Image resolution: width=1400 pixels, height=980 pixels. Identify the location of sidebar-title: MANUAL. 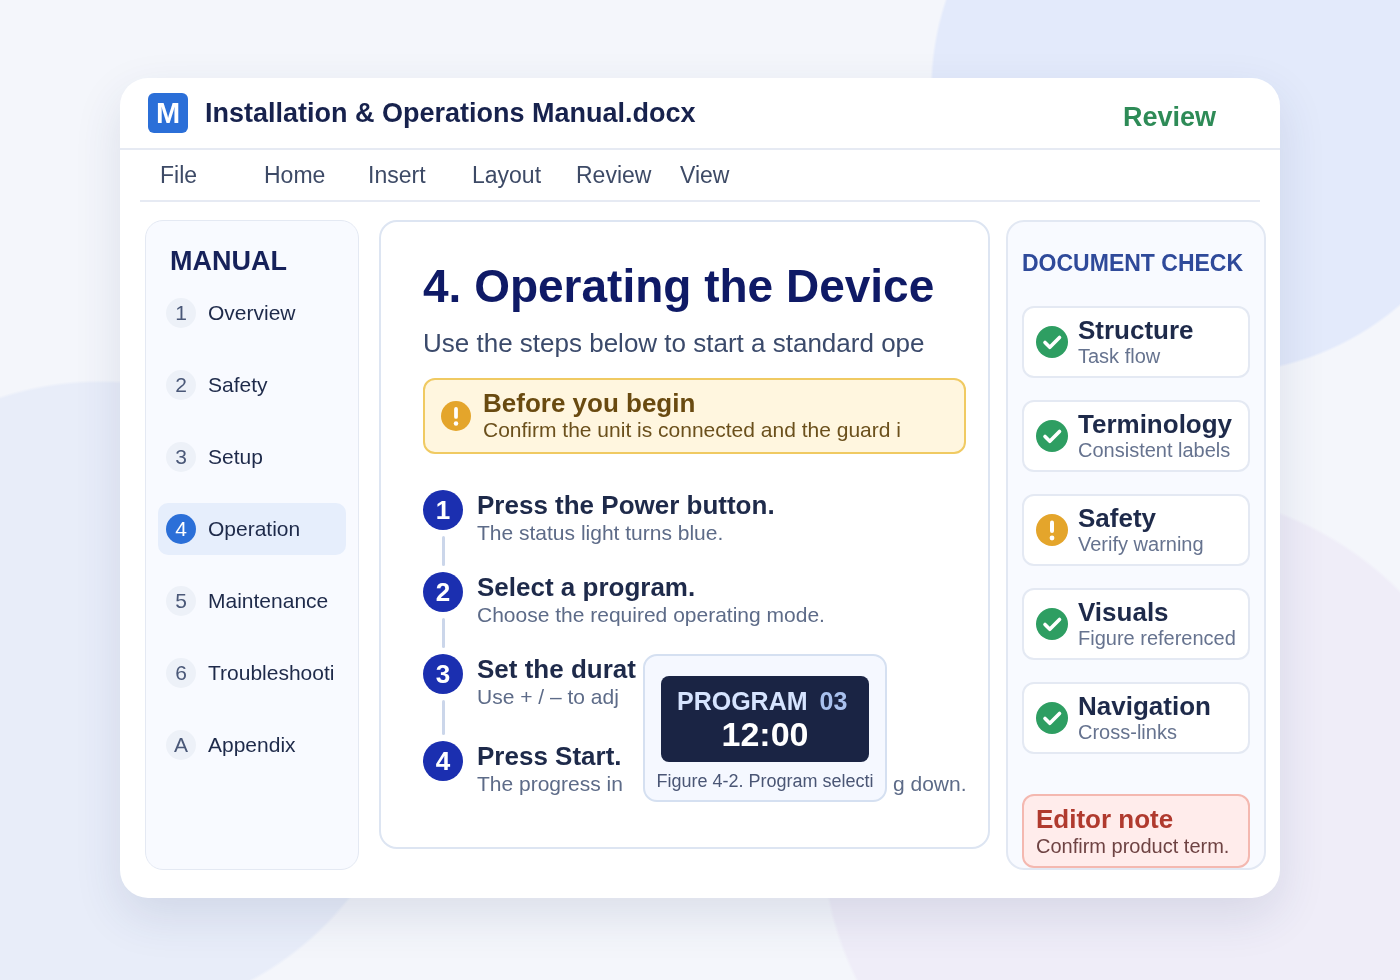
(228, 261).